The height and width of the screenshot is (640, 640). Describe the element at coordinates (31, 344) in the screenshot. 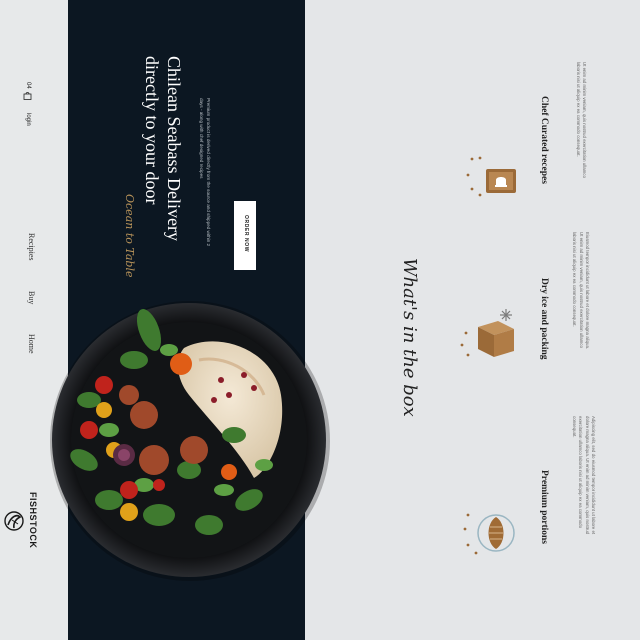

I see `nav-item-home: Home` at that location.